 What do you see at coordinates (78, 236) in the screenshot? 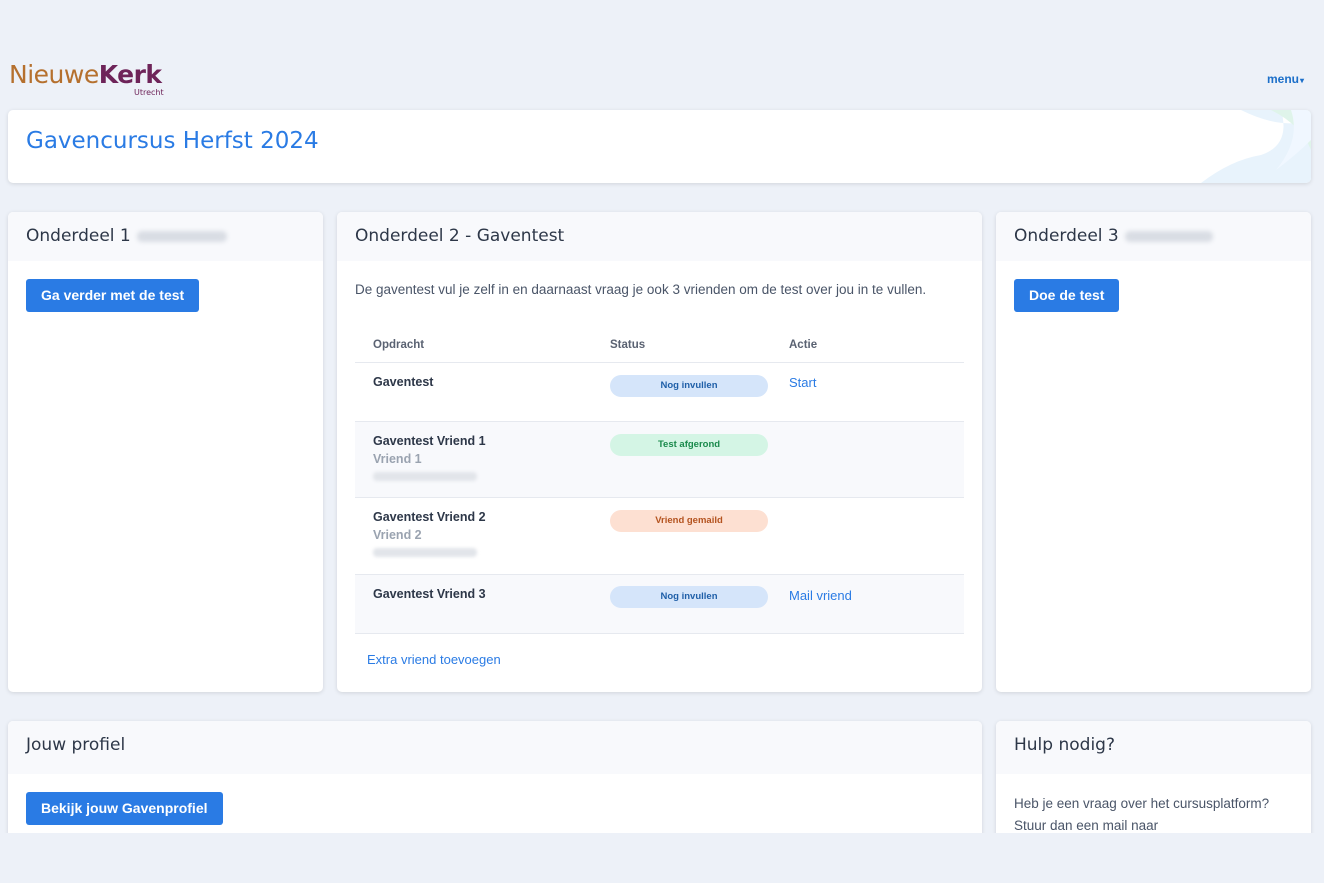
I see `section-1-title: Onderdeel 1` at bounding box center [78, 236].